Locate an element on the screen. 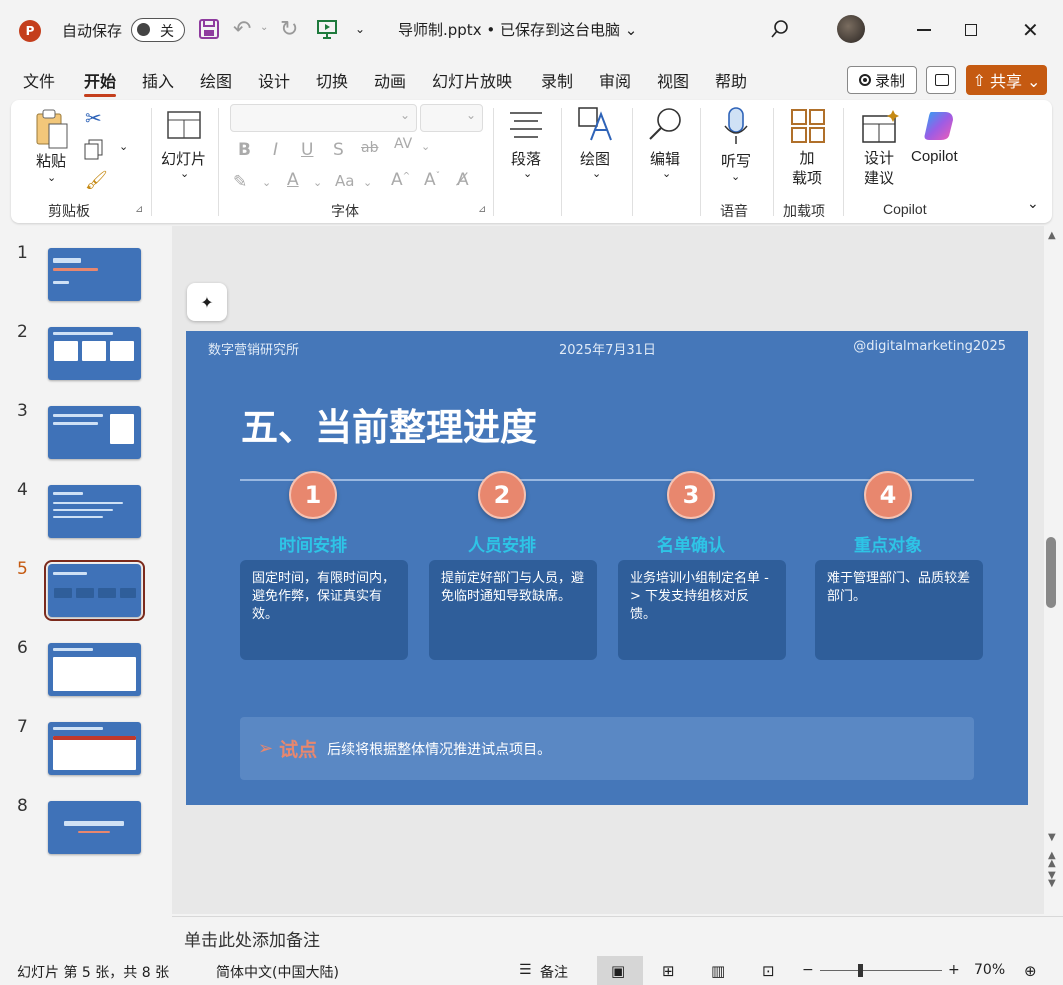 The height and width of the screenshot is (985, 1063). dictate-dropdown-icon: ⌄ is located at coordinates (735, 176).